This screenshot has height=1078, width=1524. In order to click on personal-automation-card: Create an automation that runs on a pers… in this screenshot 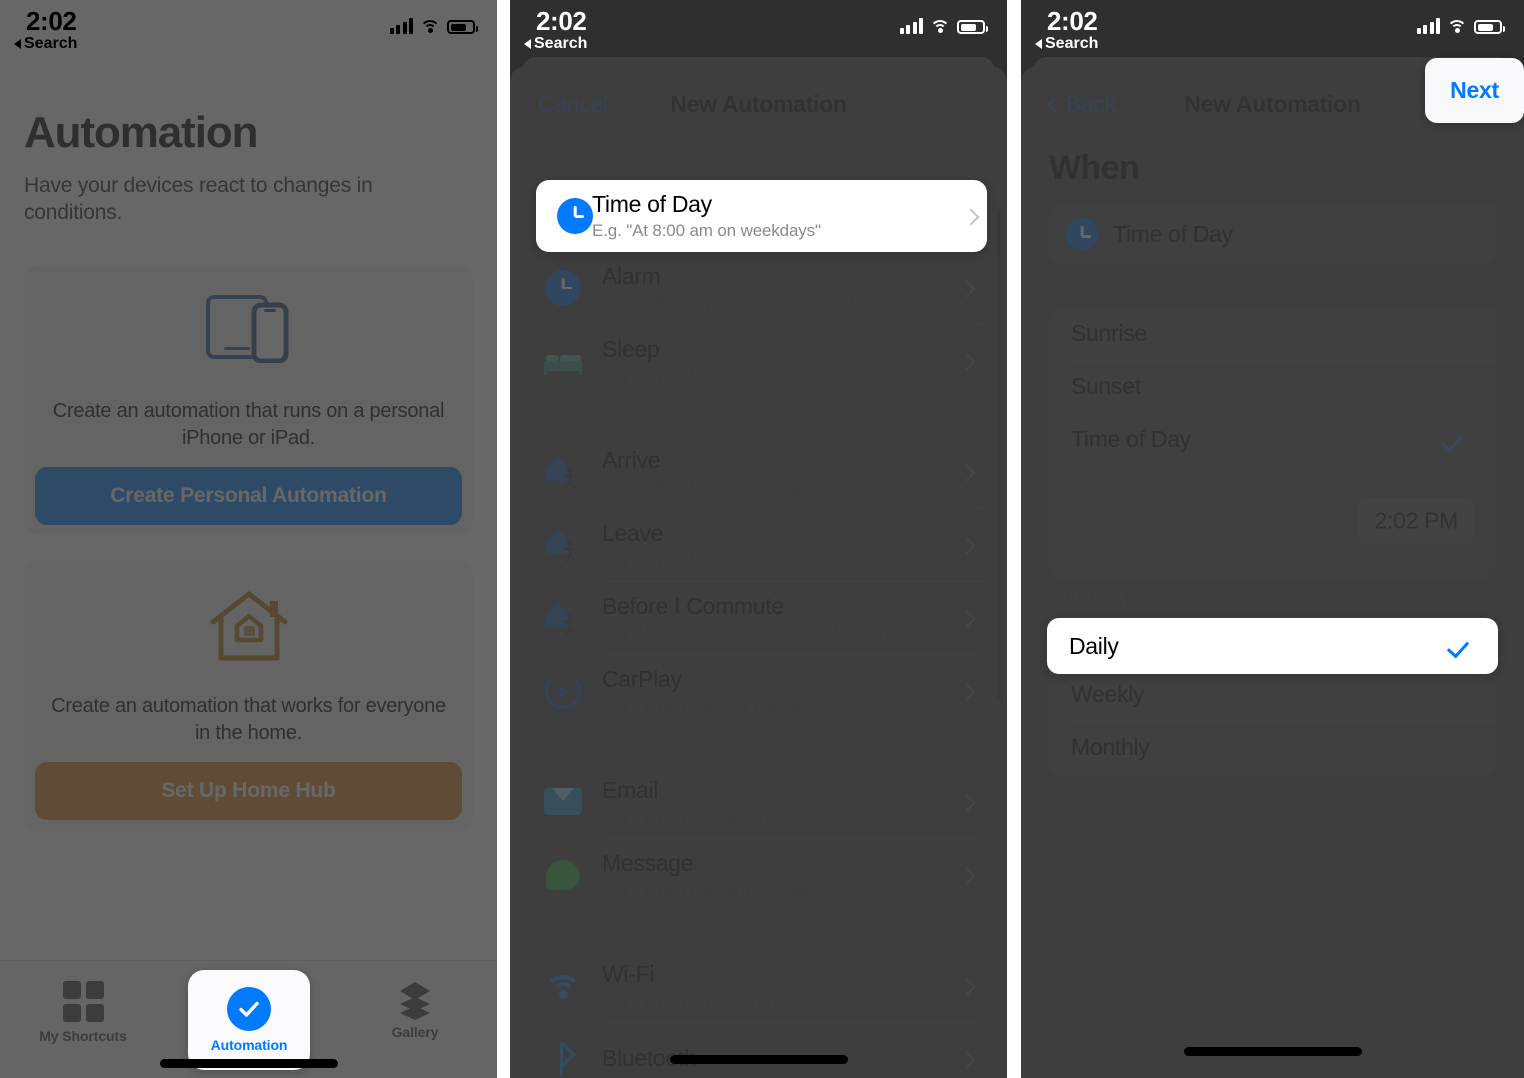, I will do `click(248, 400)`.